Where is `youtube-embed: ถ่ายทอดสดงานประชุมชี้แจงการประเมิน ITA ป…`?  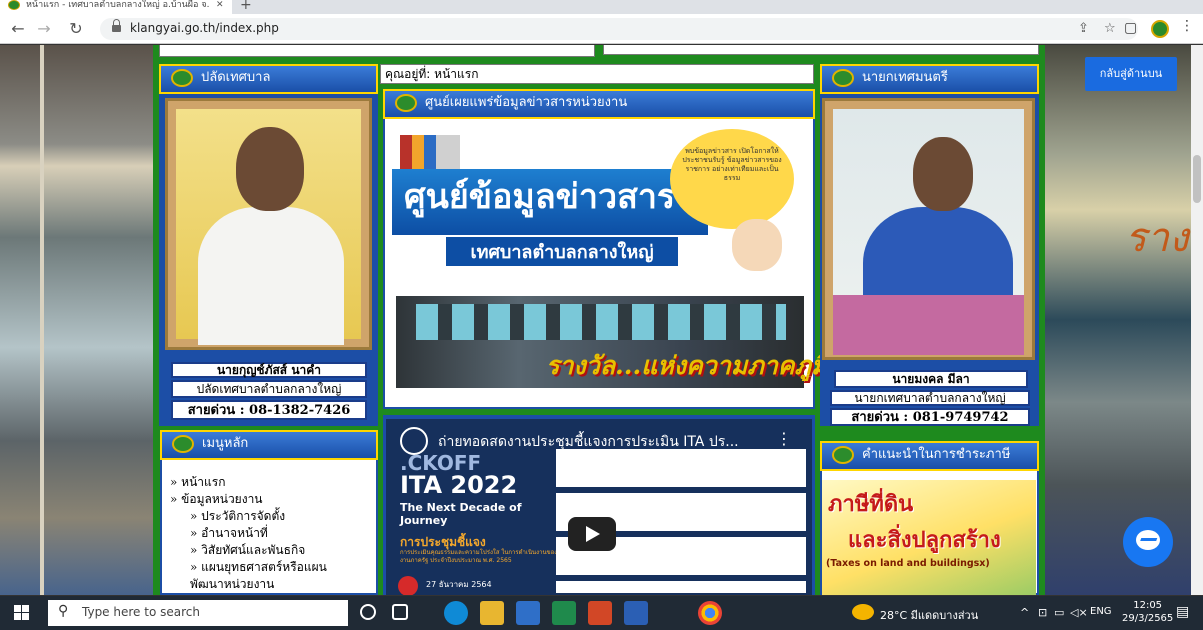 youtube-embed: ถ่ายทอดสดงานประชุมชี้แจงการประเมิน ITA ป… is located at coordinates (599, 507).